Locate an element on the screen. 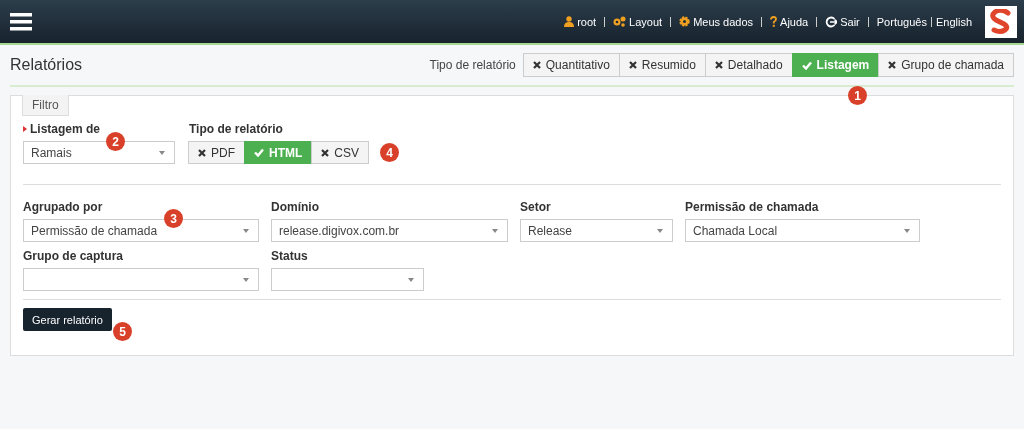  report-type-button: Resumido is located at coordinates (662, 65).